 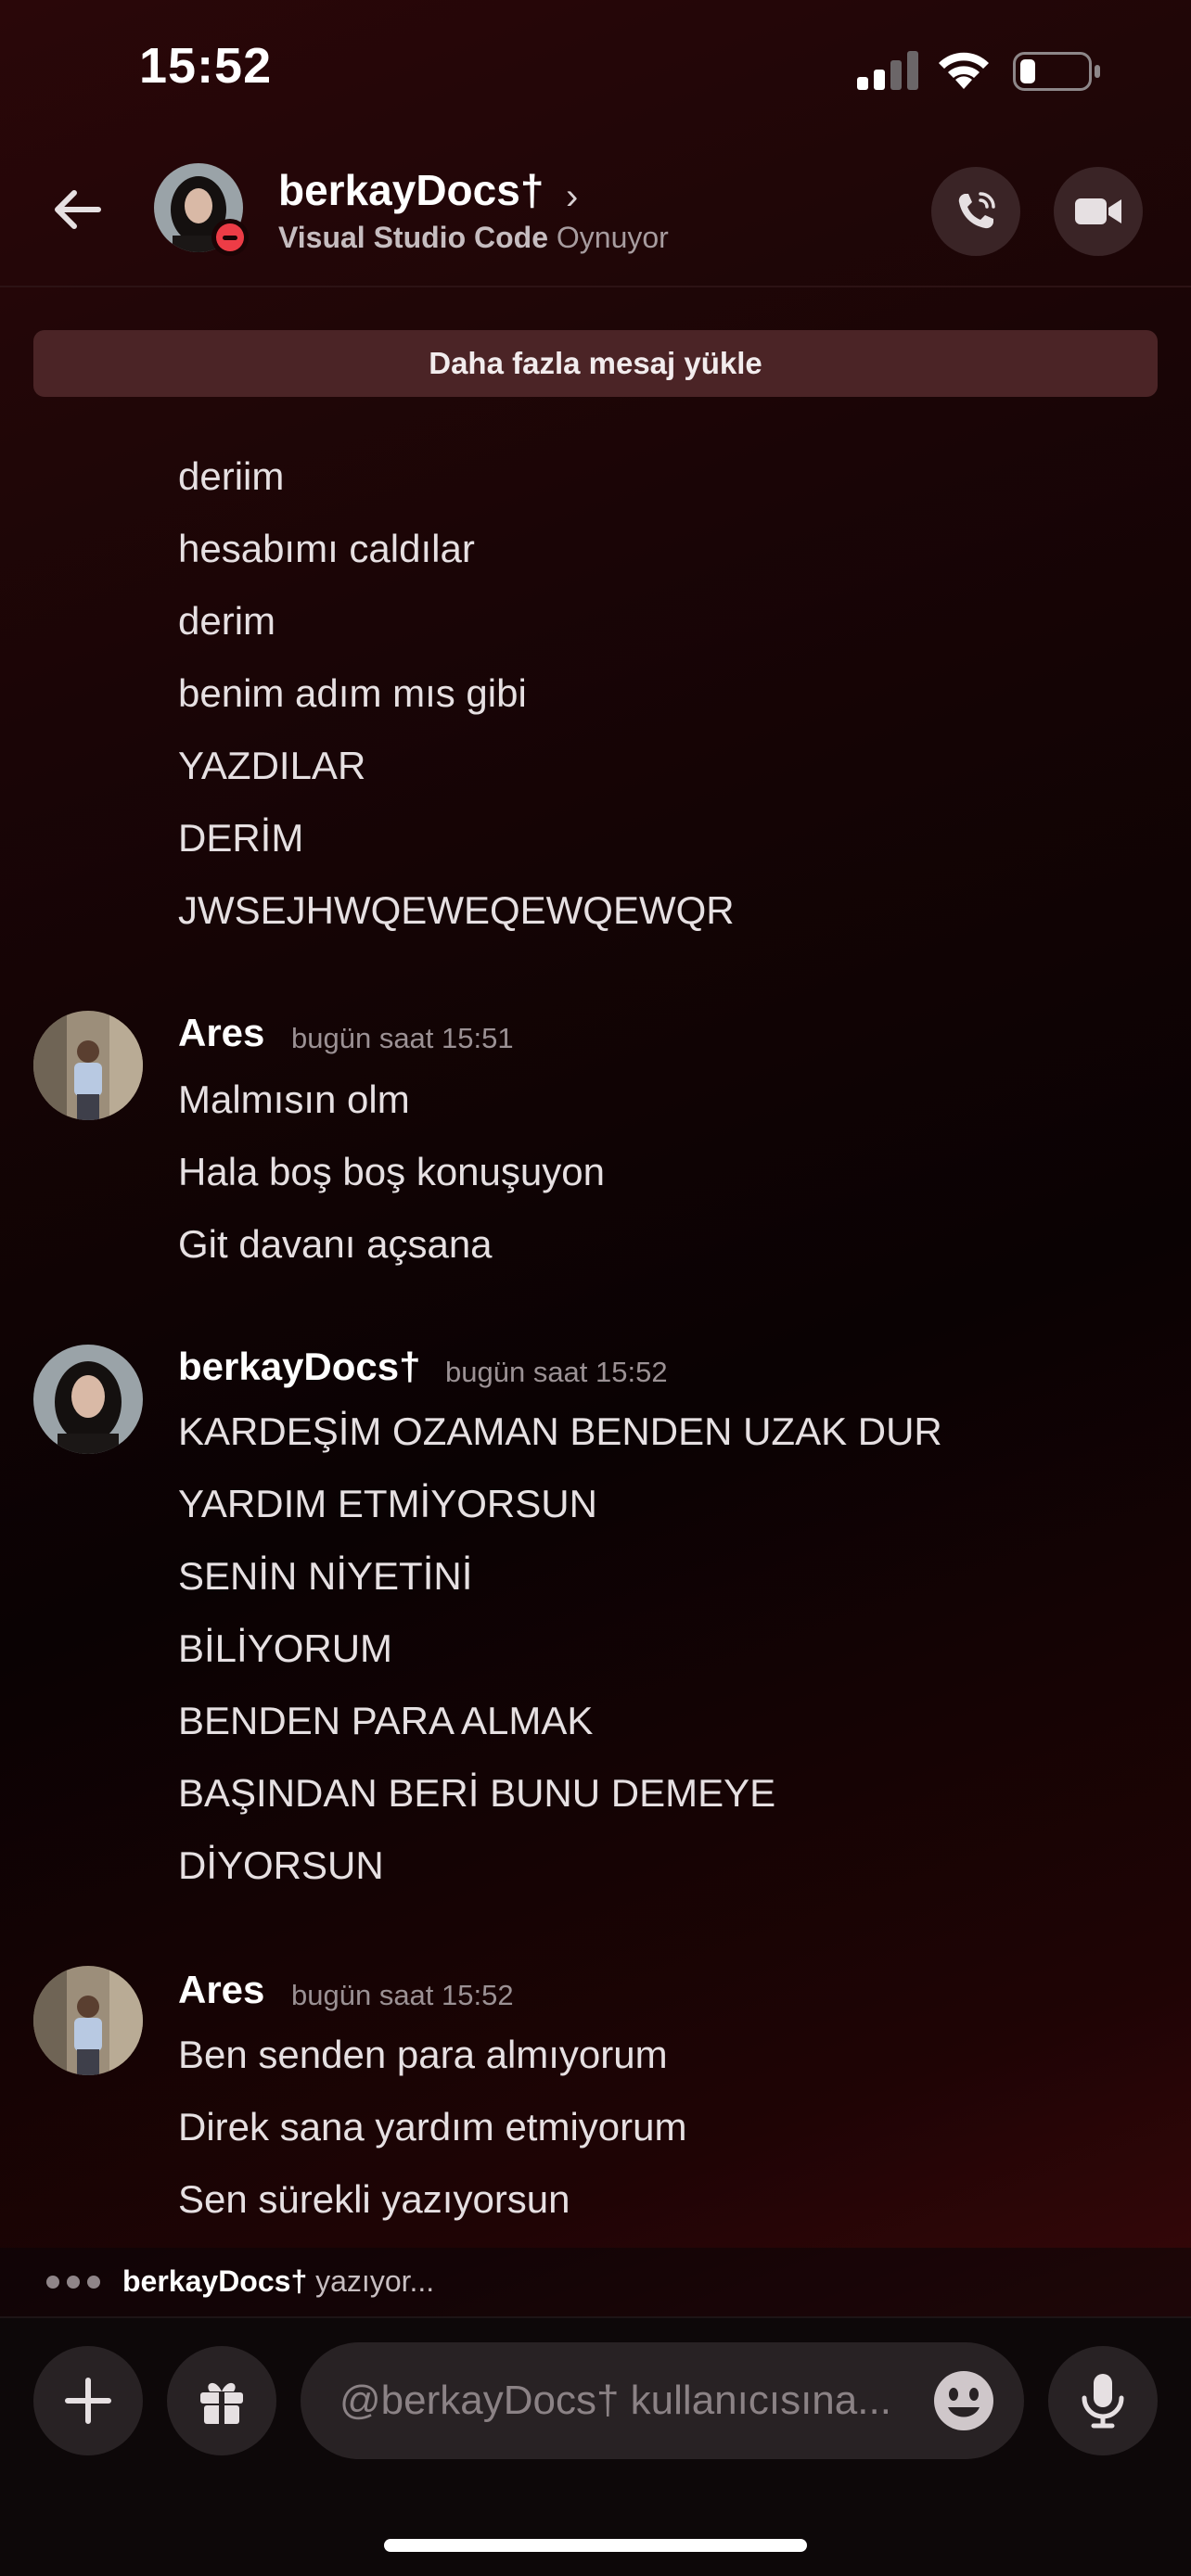 I want to click on back-button, so click(x=78, y=209).